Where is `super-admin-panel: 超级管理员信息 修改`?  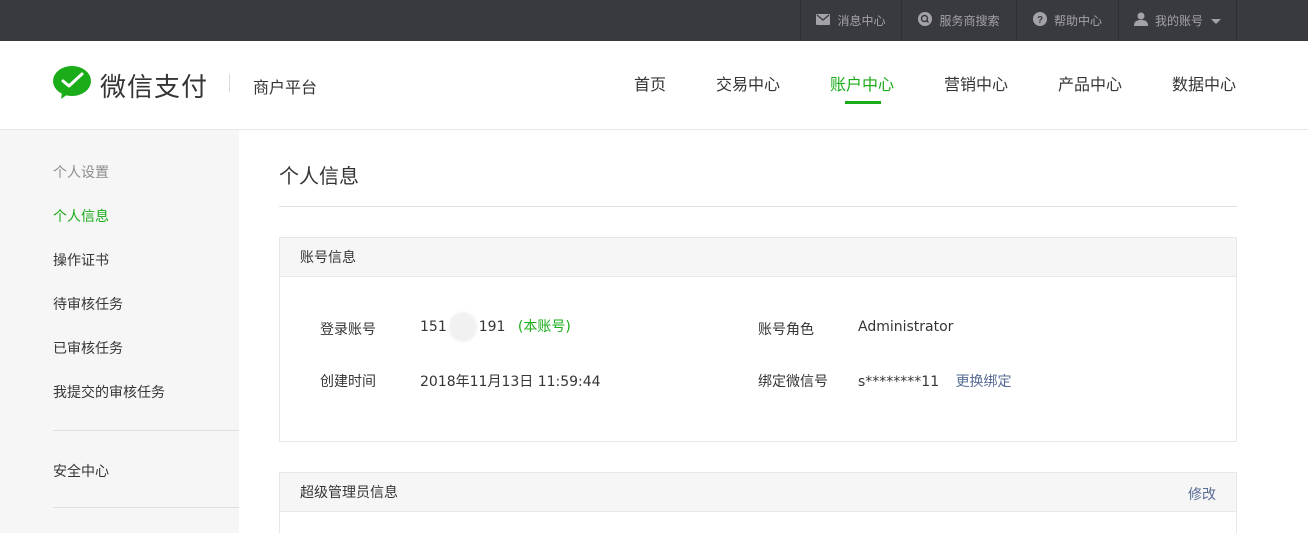
super-admin-panel: 超级管理员信息 修改 is located at coordinates (758, 502).